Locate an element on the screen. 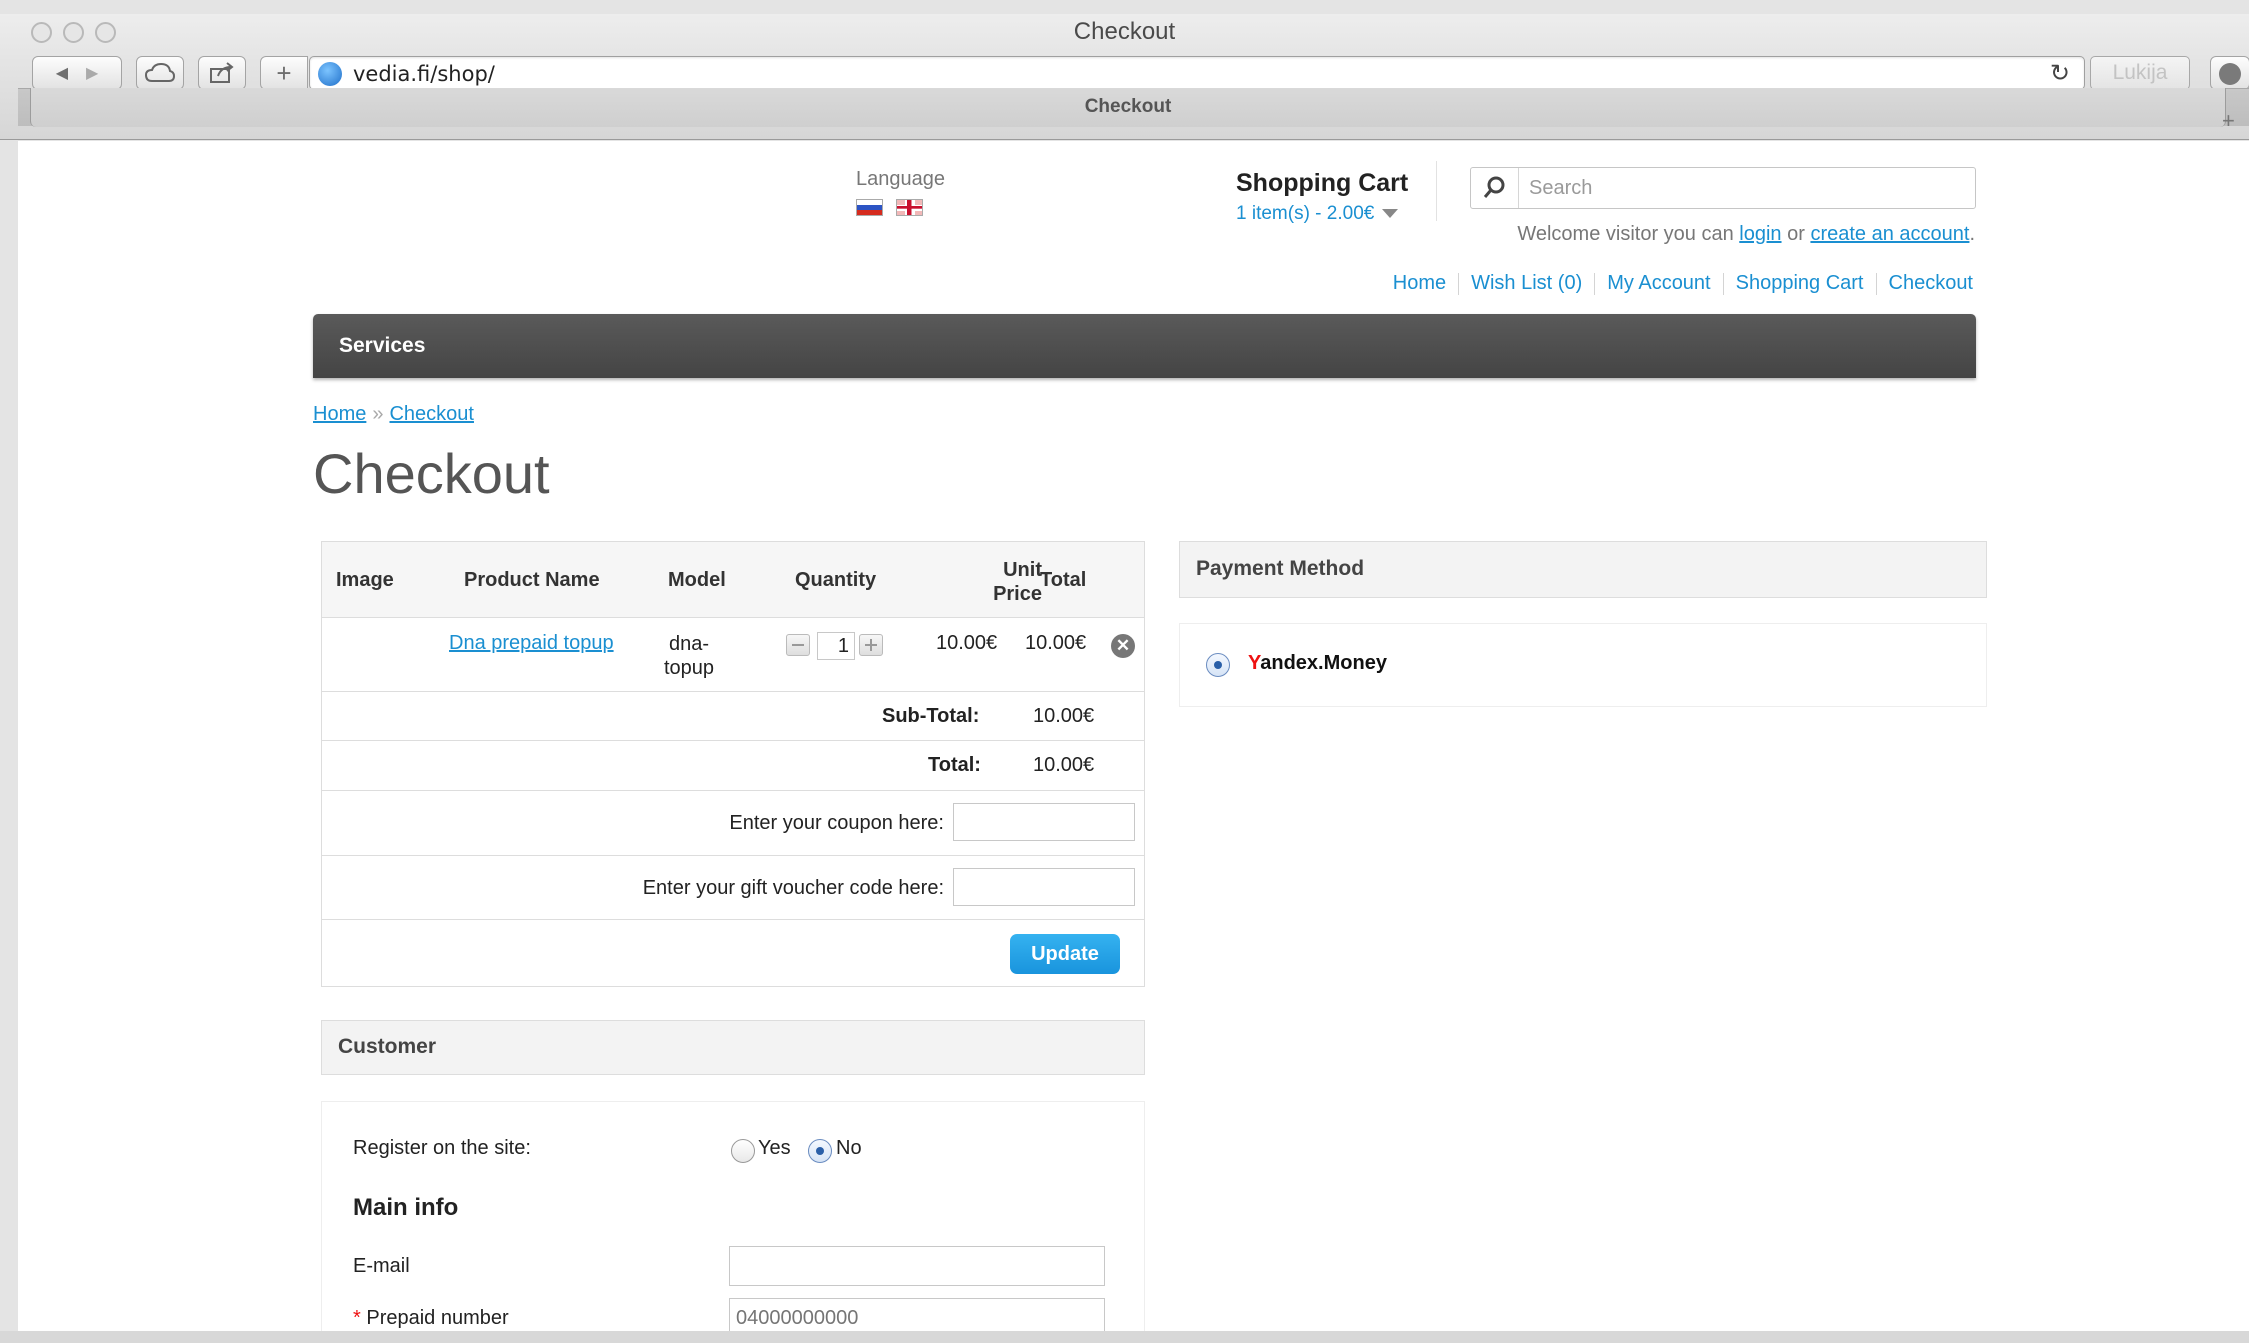 This screenshot has width=2249, height=1343. coupon-label: Enter your coupon here: is located at coordinates (836, 823).